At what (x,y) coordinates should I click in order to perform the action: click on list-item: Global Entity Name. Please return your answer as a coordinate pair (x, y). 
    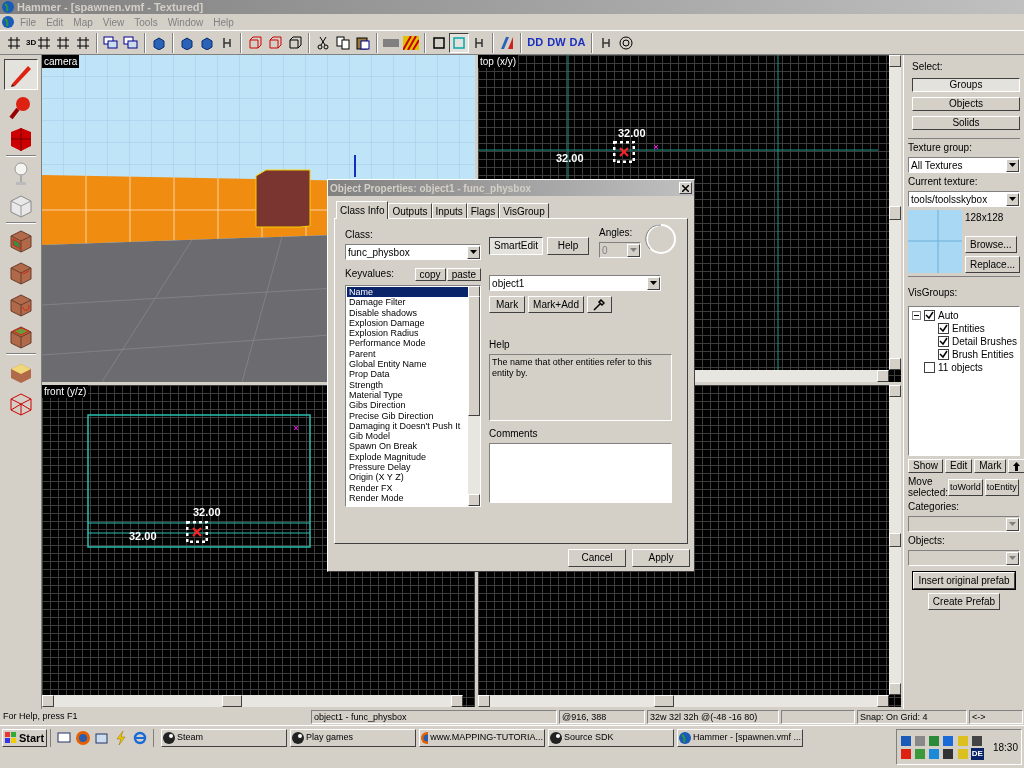
    Looking at the image, I should click on (408, 364).